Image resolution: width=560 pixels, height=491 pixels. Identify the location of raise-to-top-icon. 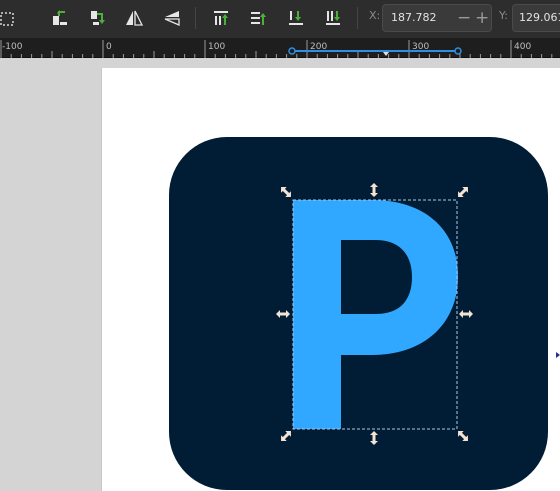
(221, 18).